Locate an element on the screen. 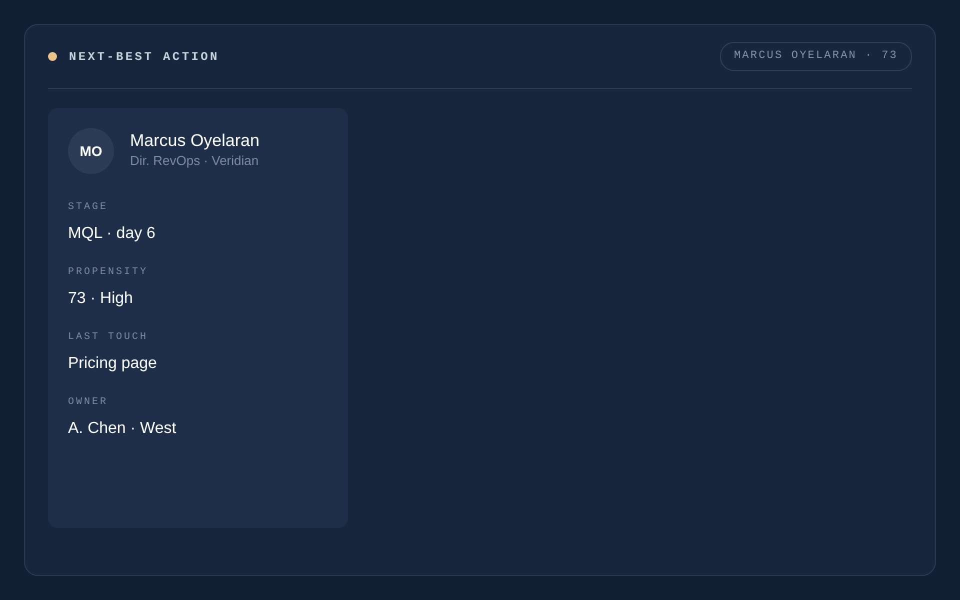  field-label: LAST TOUCH is located at coordinates (109, 338).